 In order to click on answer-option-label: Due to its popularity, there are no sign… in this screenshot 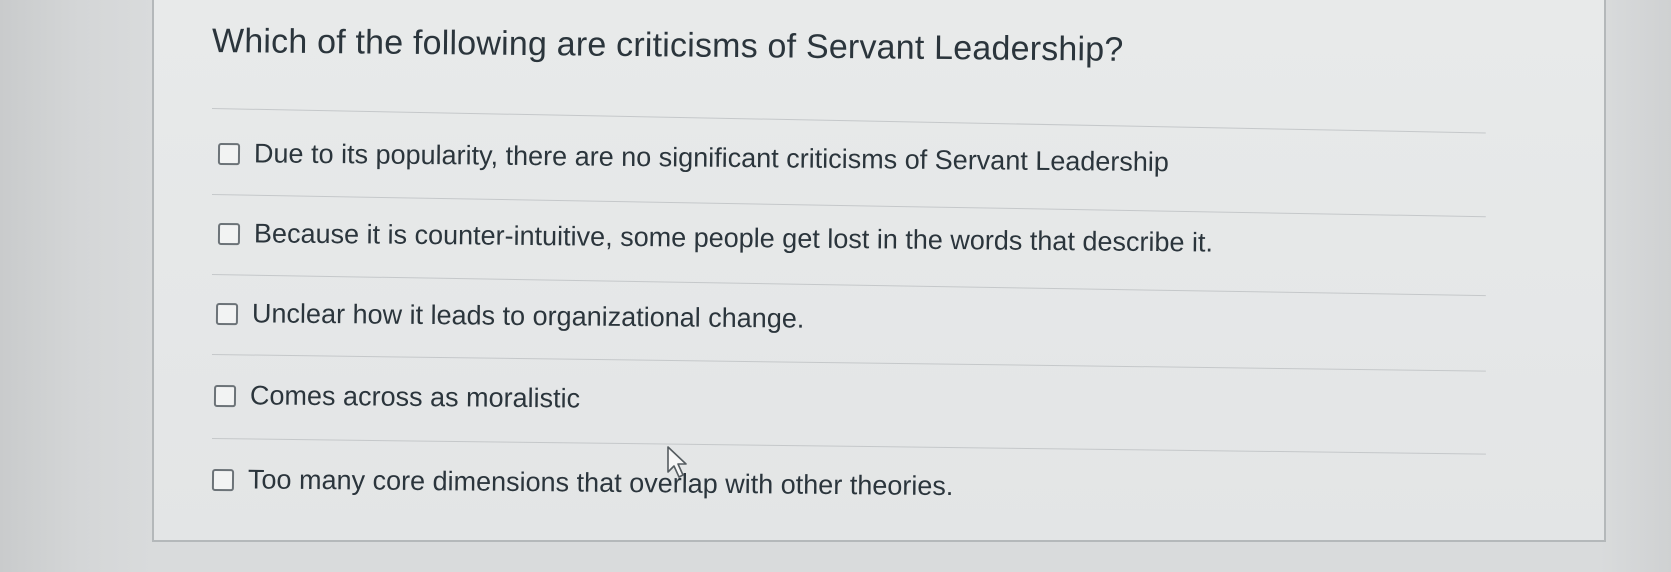, I will do `click(711, 158)`.